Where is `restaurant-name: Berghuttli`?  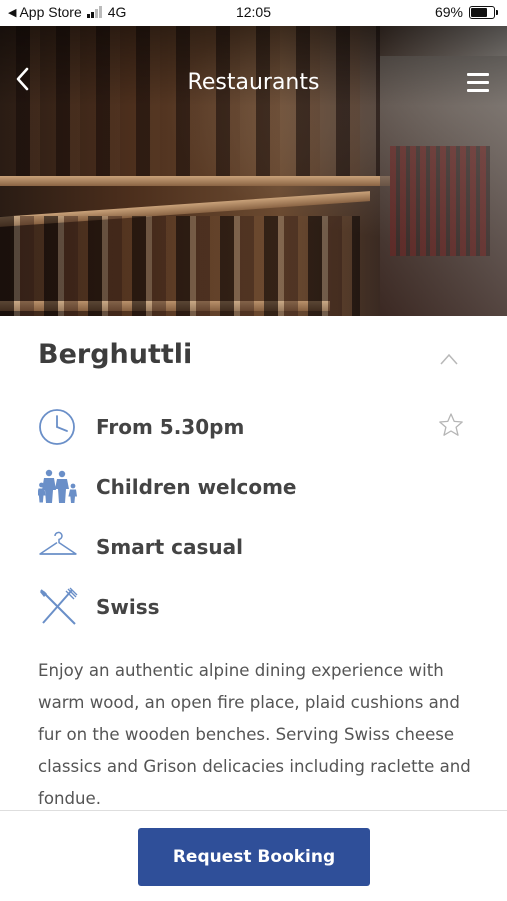 restaurant-name: Berghuttli is located at coordinates (115, 354).